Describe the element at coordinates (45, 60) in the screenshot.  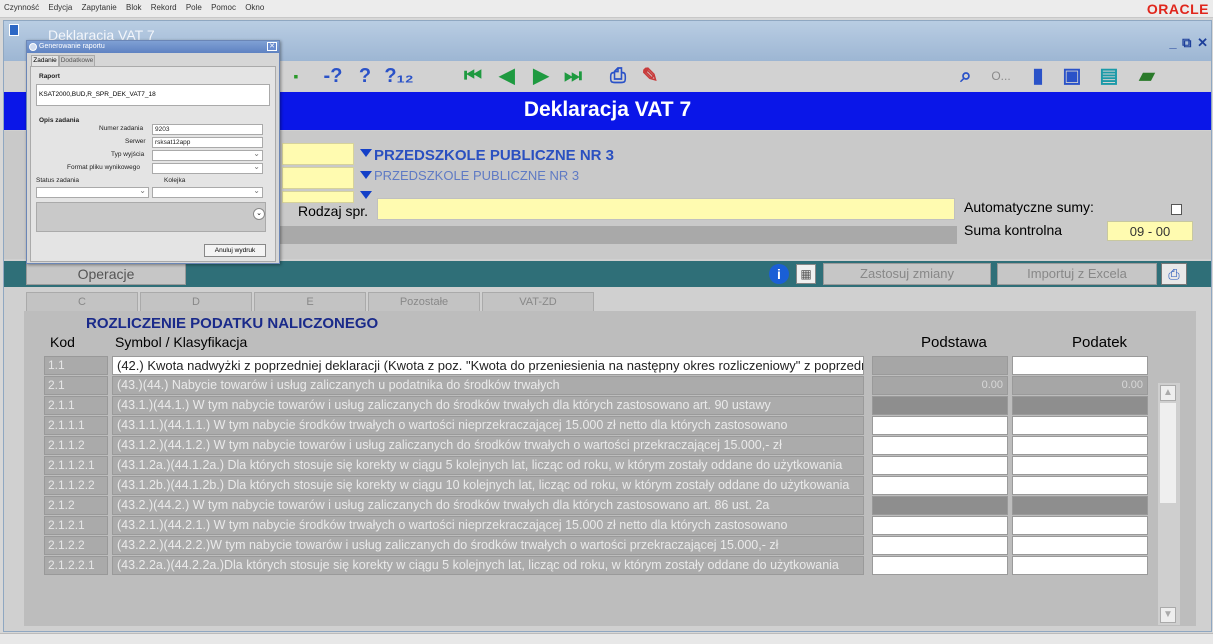
I see `dialog-tab-zadanie: Zadanie` at that location.